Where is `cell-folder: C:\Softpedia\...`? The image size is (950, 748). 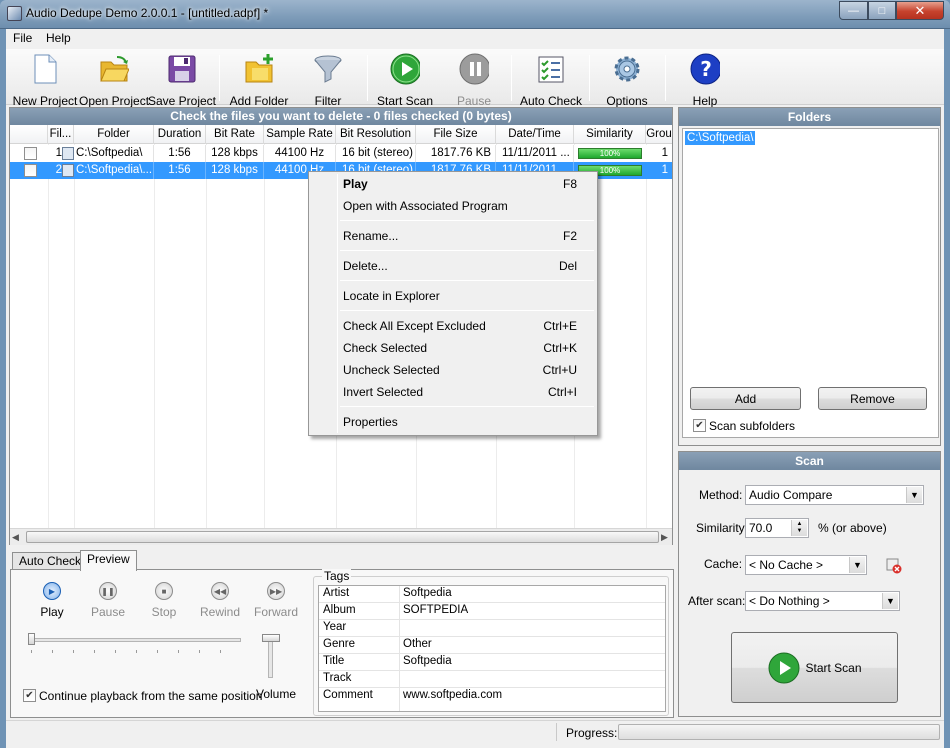 cell-folder: C:\Softpedia\... is located at coordinates (115, 170).